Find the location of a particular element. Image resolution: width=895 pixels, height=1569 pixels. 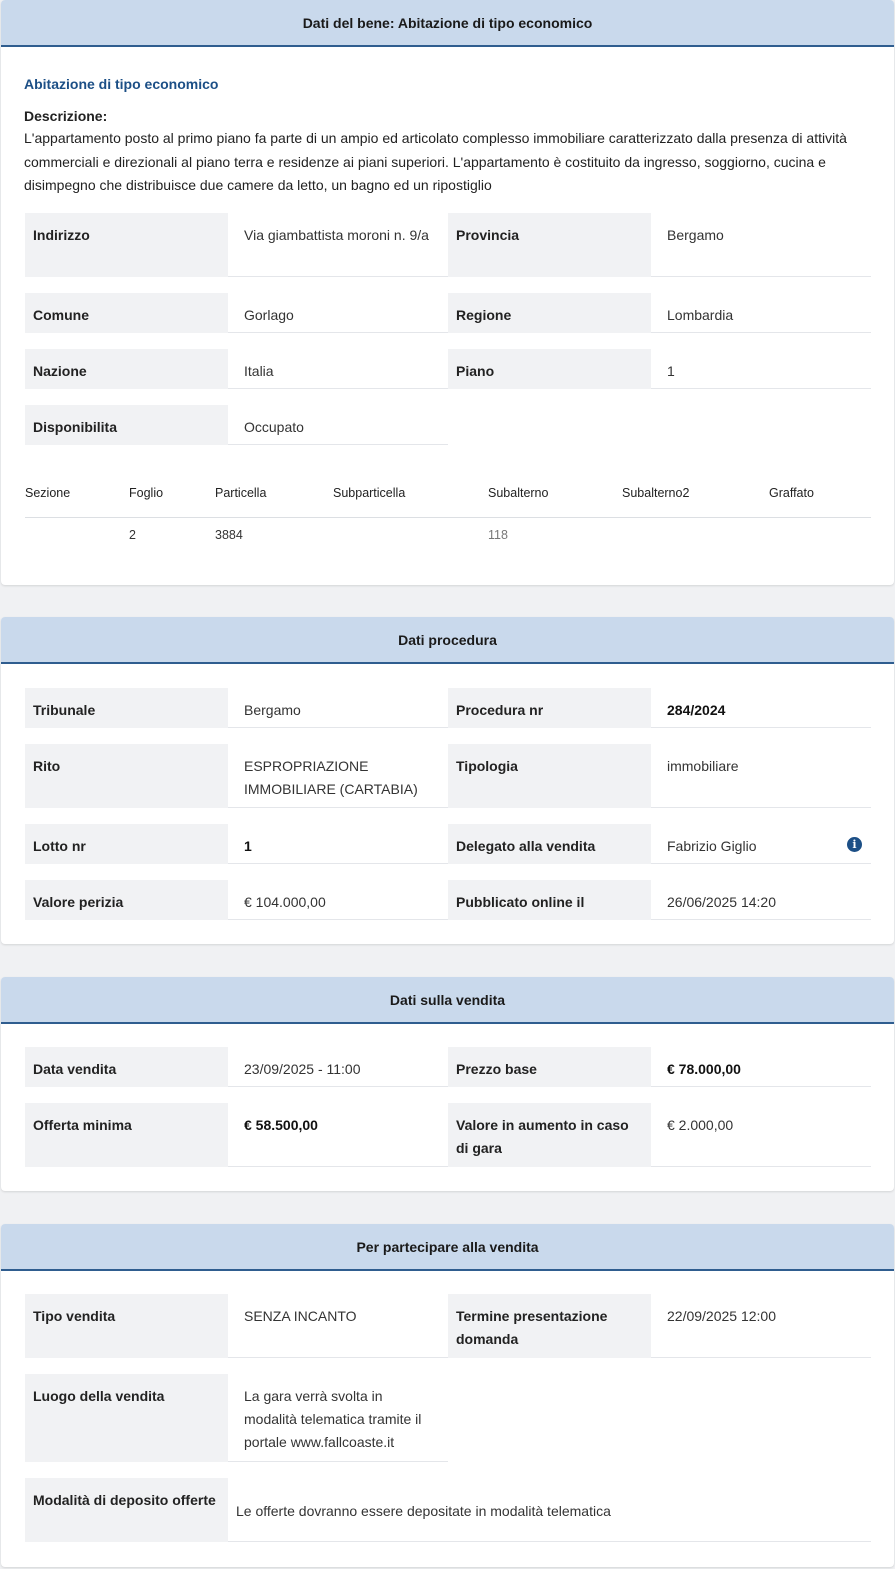

info-icon: i is located at coordinates (854, 844).